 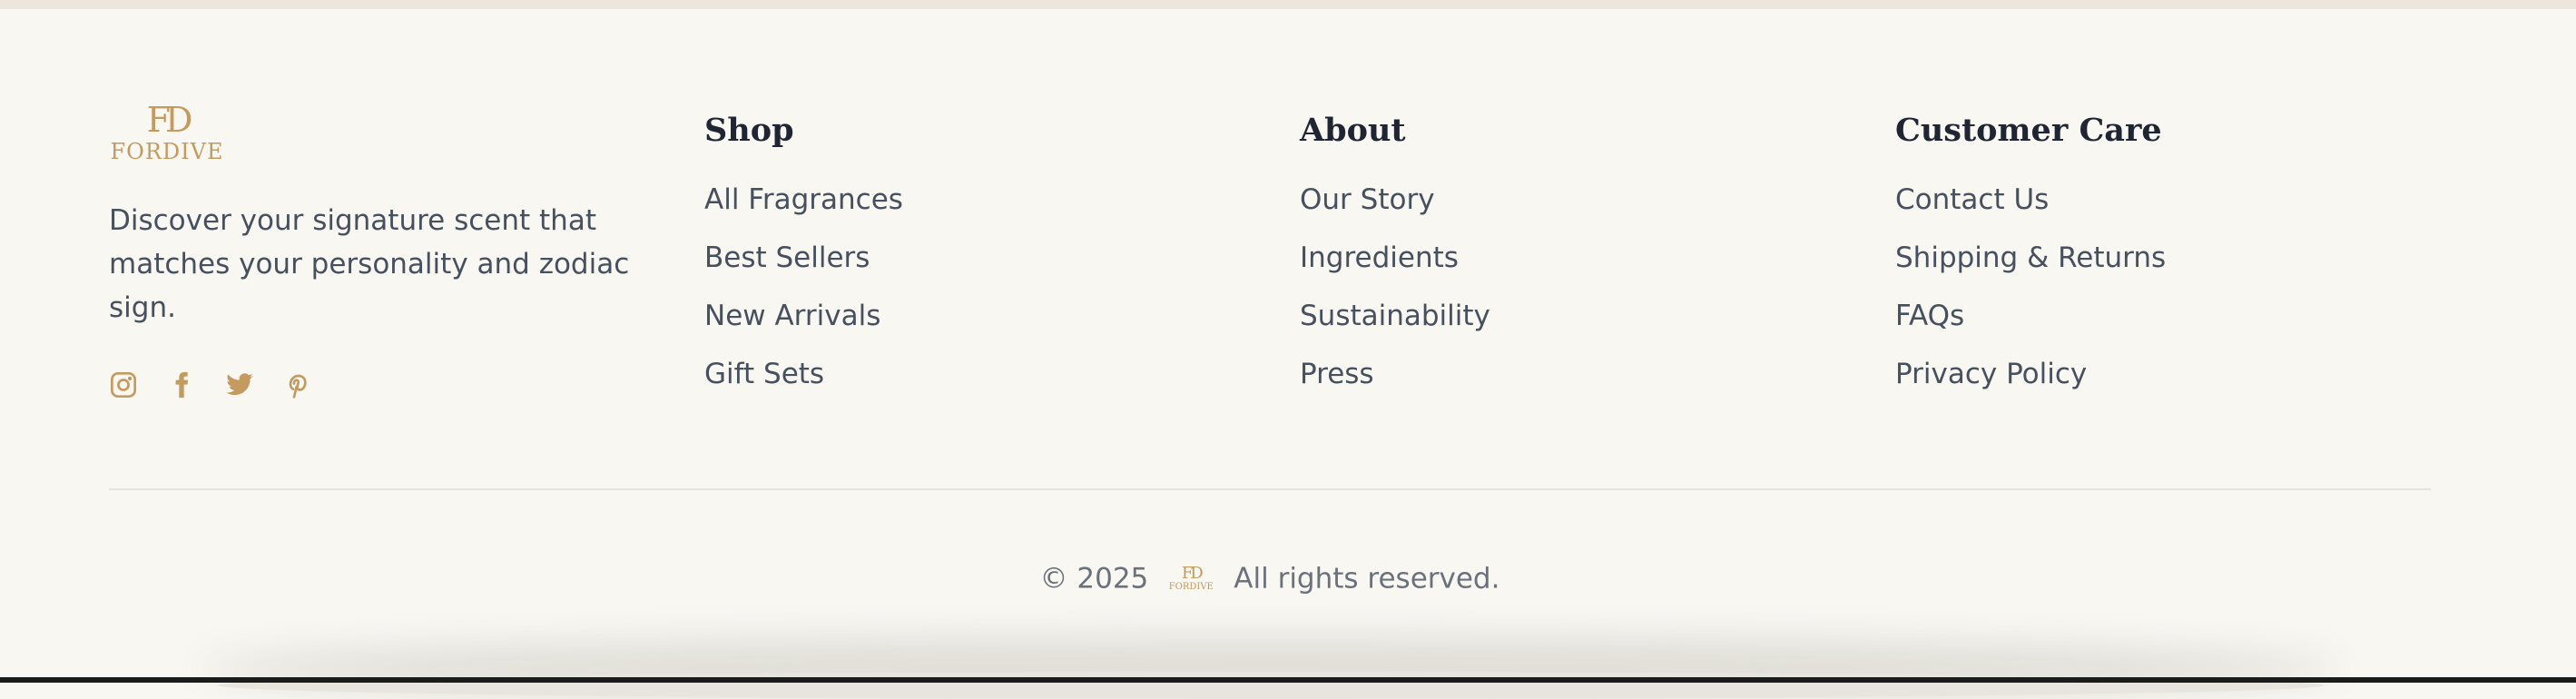 What do you see at coordinates (123, 384) in the screenshot?
I see `instagram-icon` at bounding box center [123, 384].